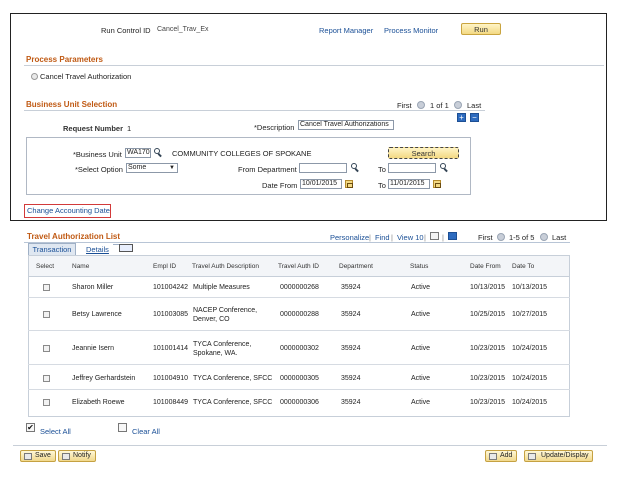  I want to click on row-name: Sharon Miller, so click(93, 287).